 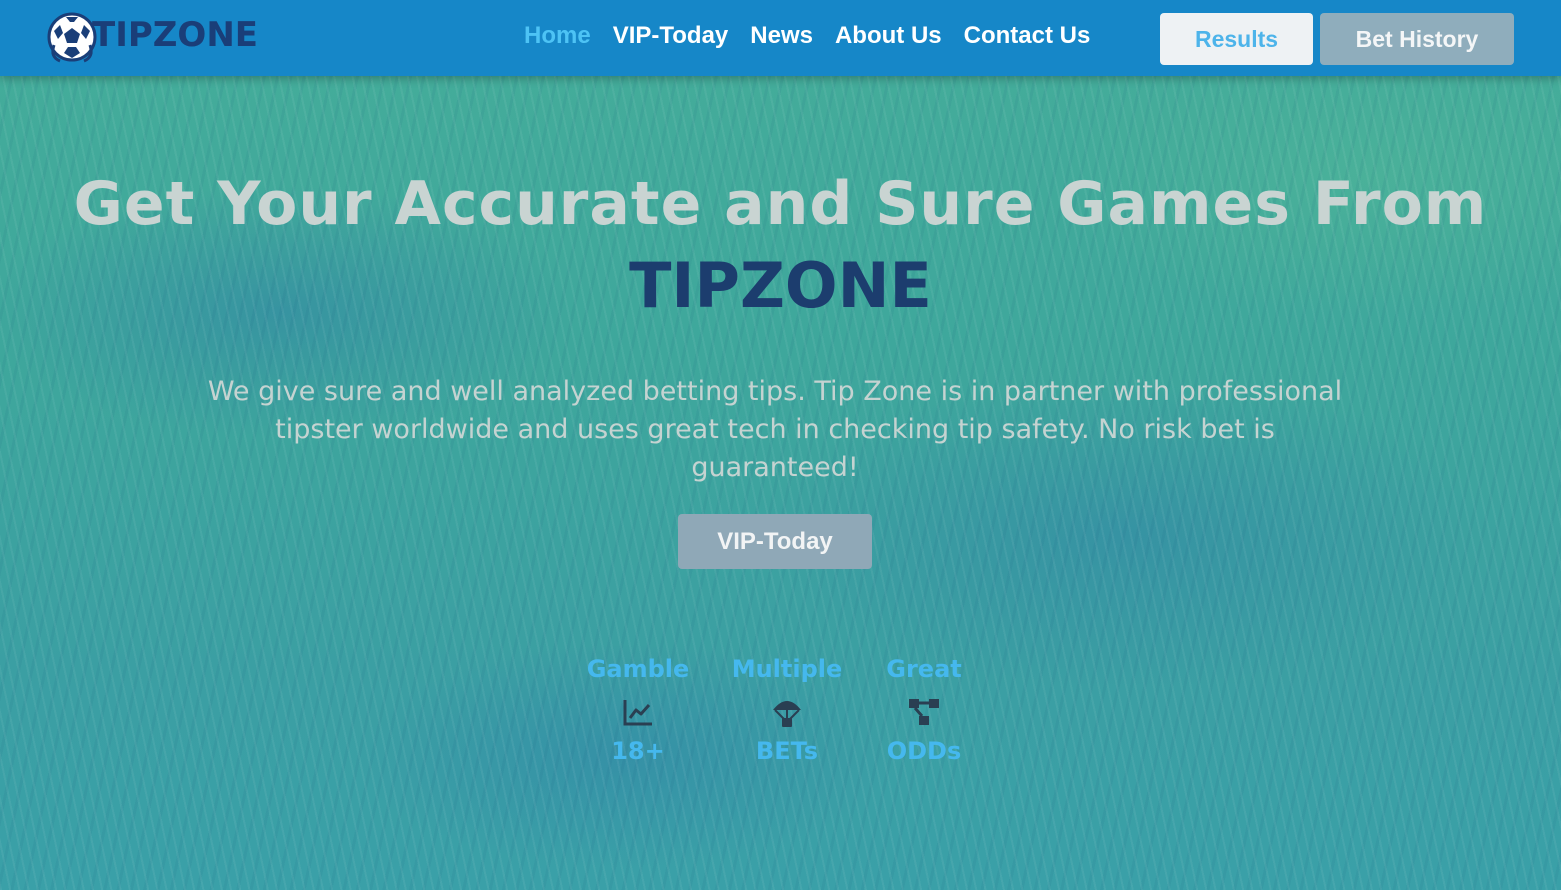 I want to click on bet-history-button: Bet History, so click(x=1417, y=39).